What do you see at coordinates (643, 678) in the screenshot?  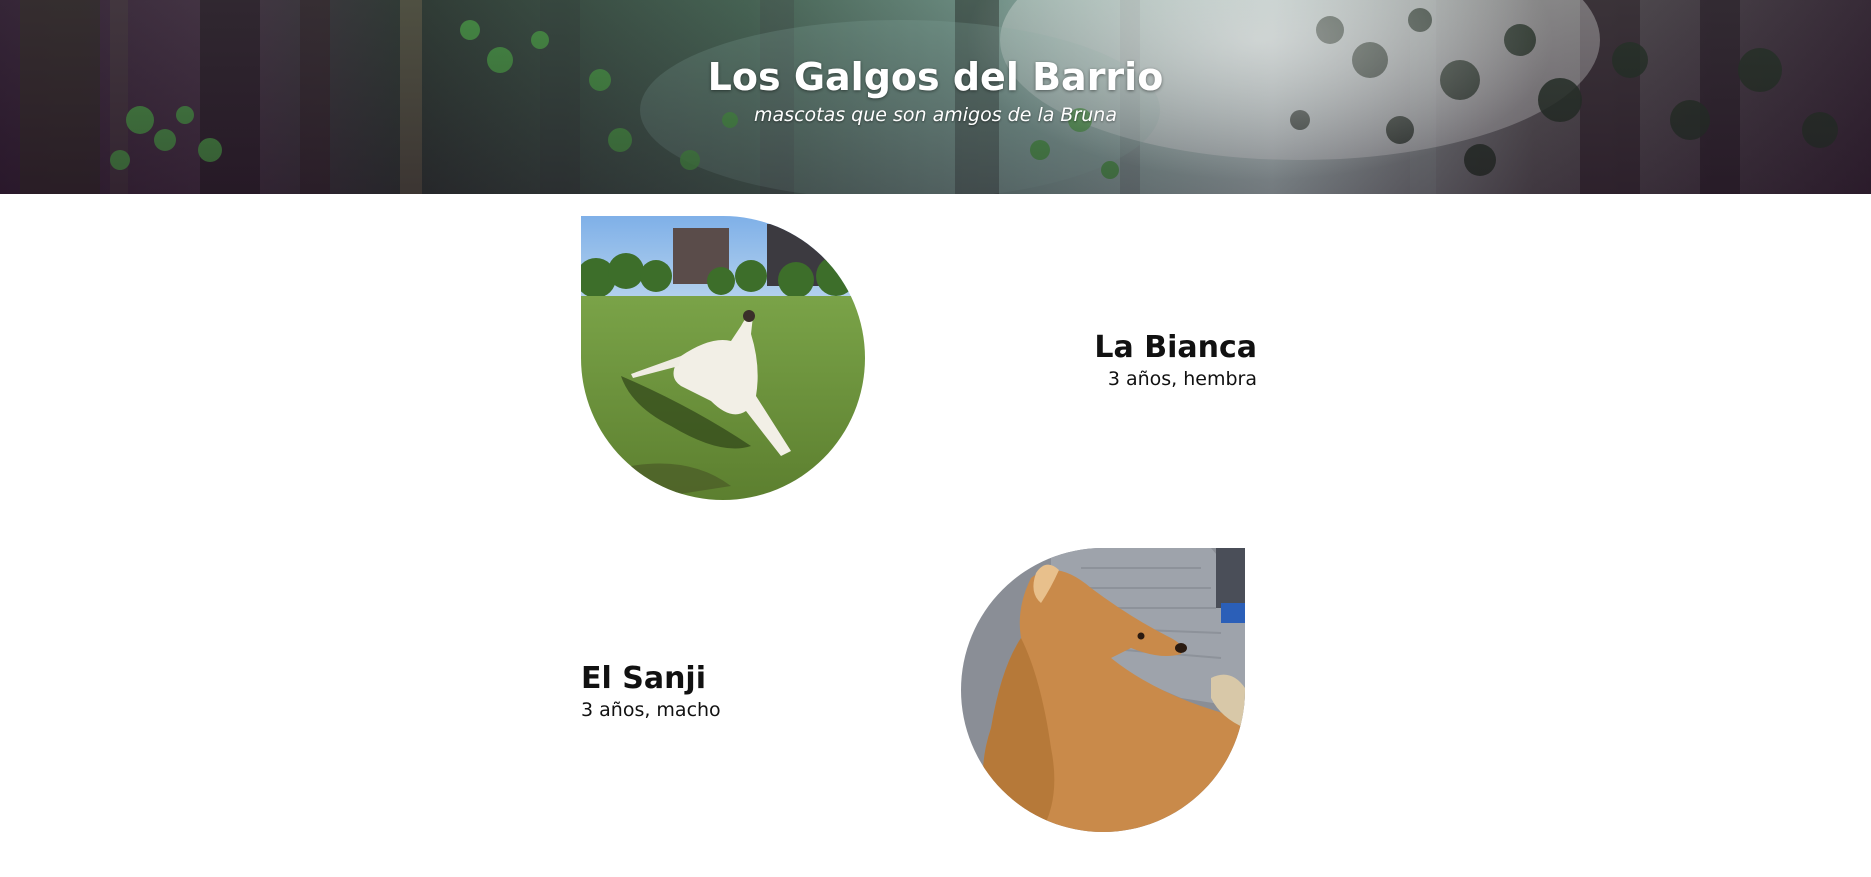 I see `pet-name: El Sanji` at bounding box center [643, 678].